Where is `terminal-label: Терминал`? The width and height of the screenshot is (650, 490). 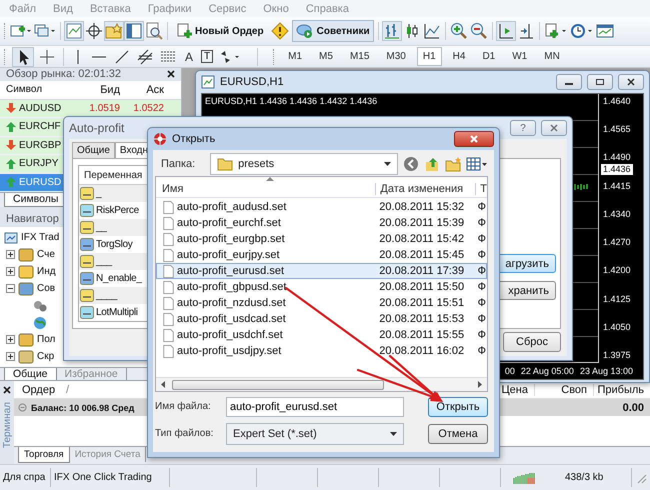
terminal-label: Терминал is located at coordinates (7, 425).